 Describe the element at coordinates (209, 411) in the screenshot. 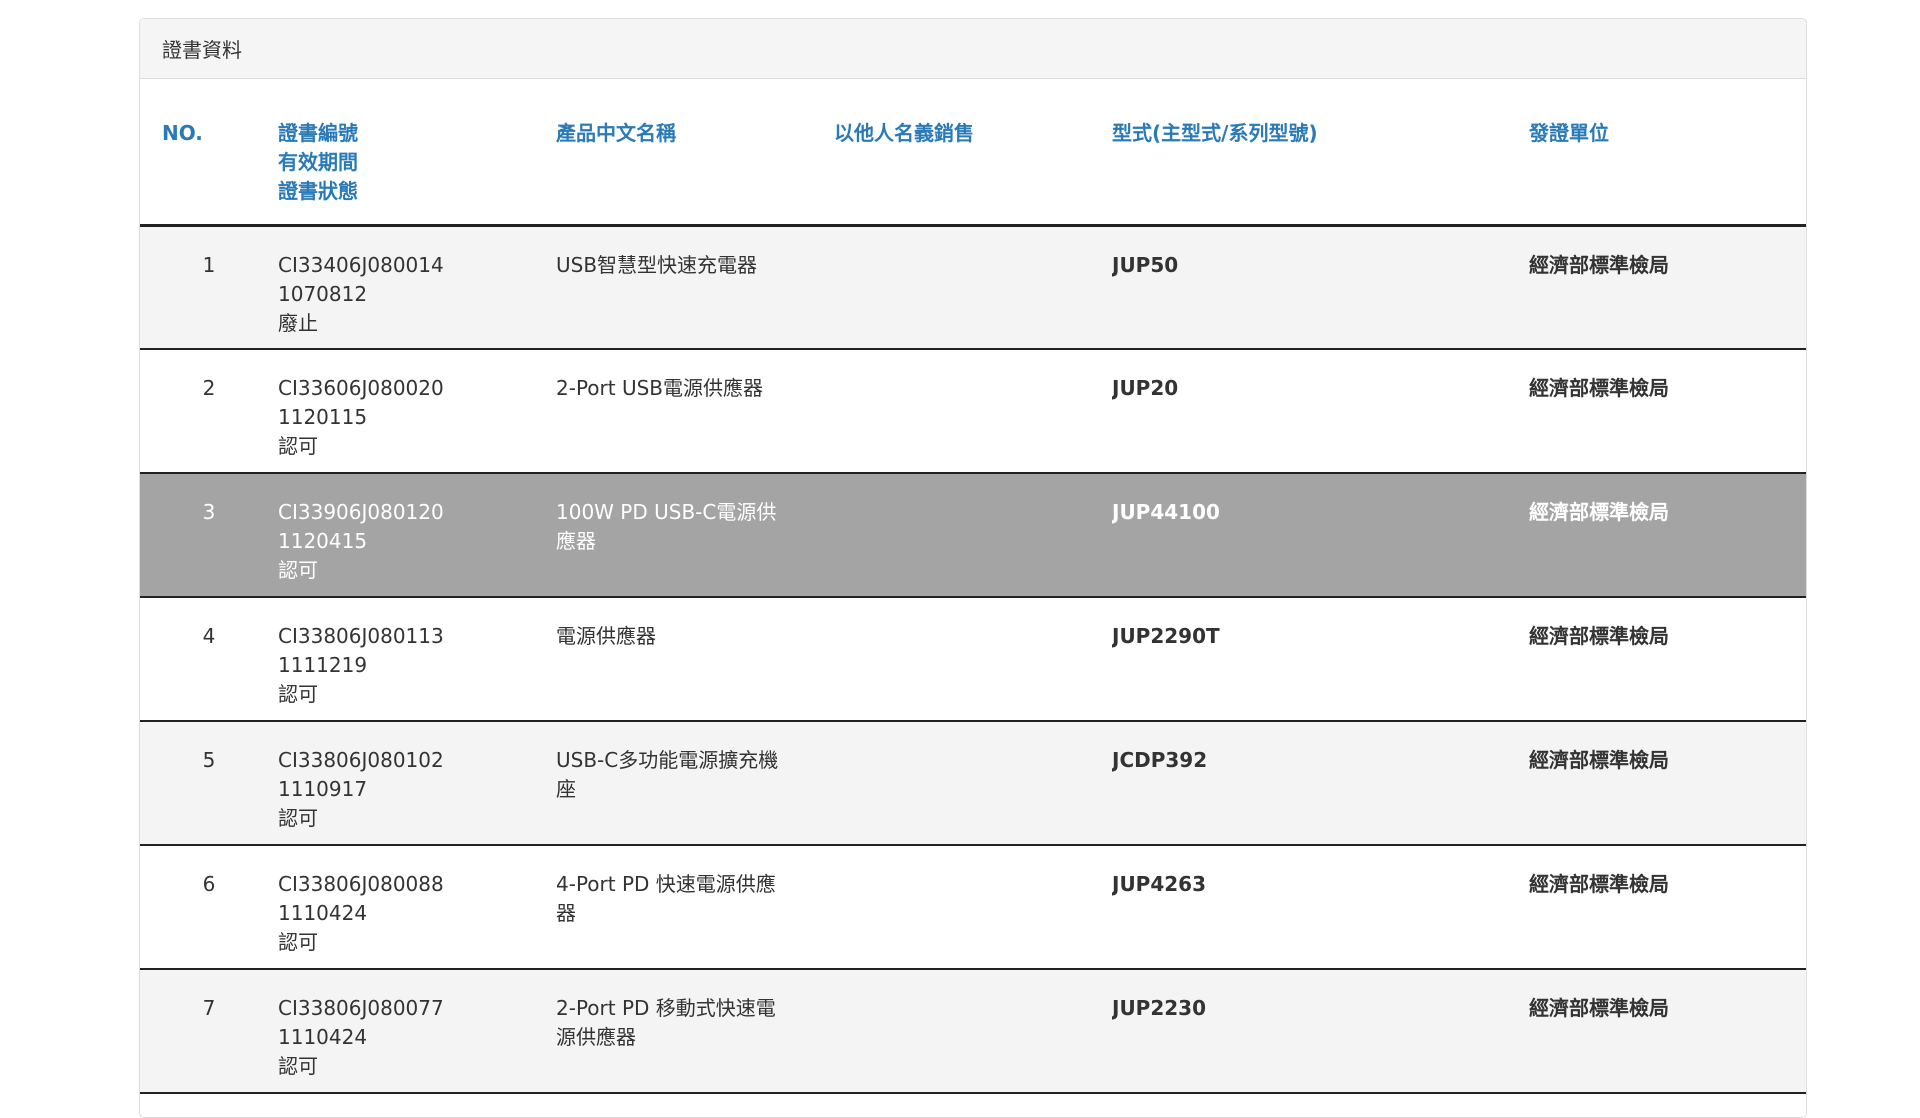

I see `row-no: 2` at that location.